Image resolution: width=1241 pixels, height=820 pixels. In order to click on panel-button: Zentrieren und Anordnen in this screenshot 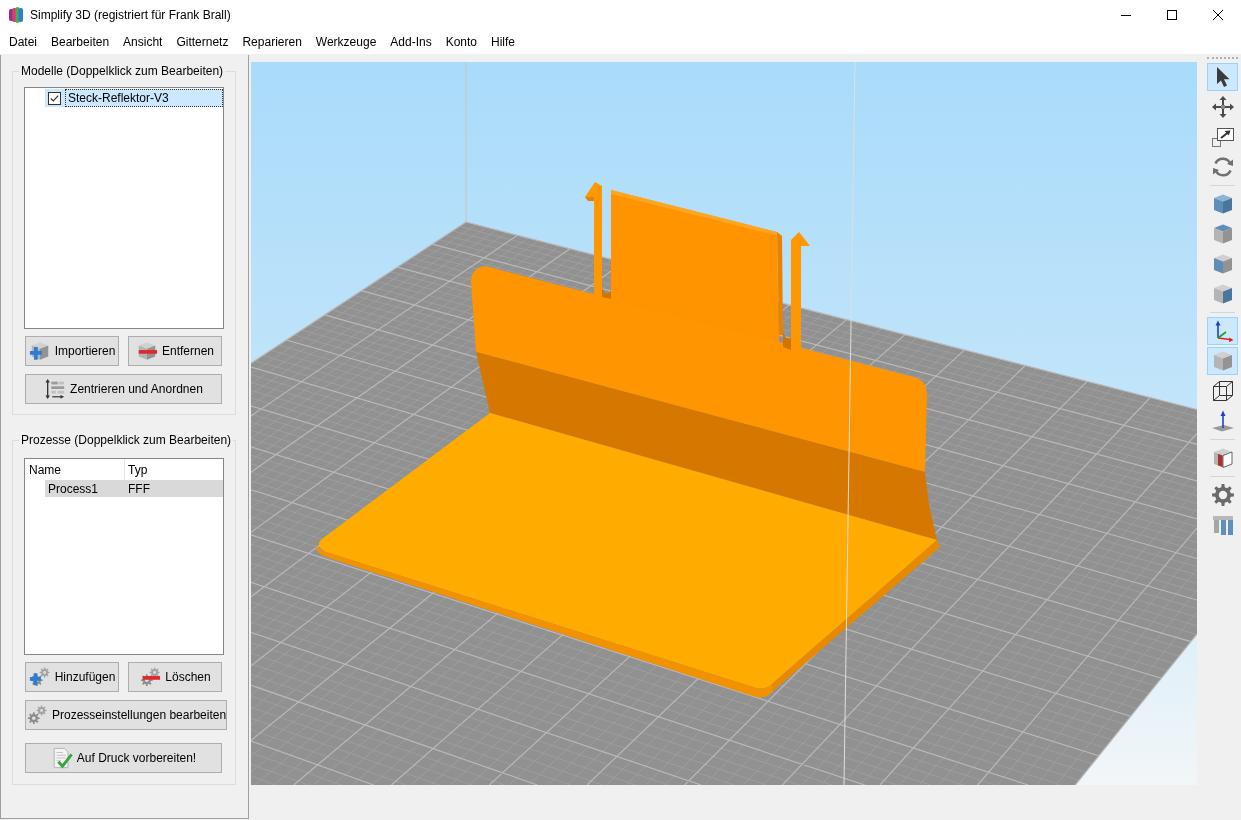, I will do `click(123, 389)`.